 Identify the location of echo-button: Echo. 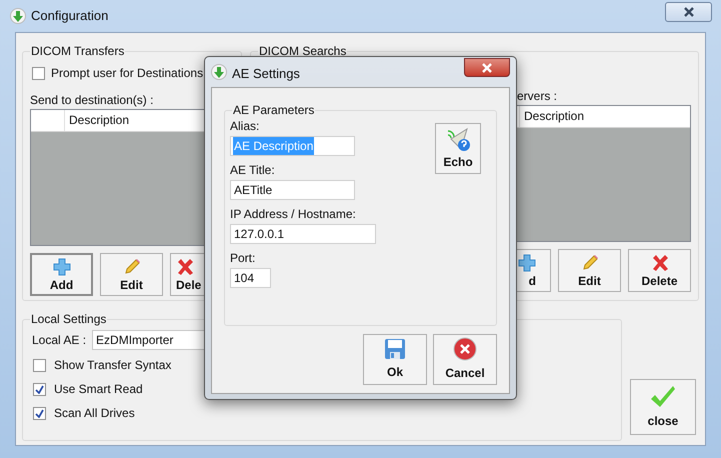
(458, 148).